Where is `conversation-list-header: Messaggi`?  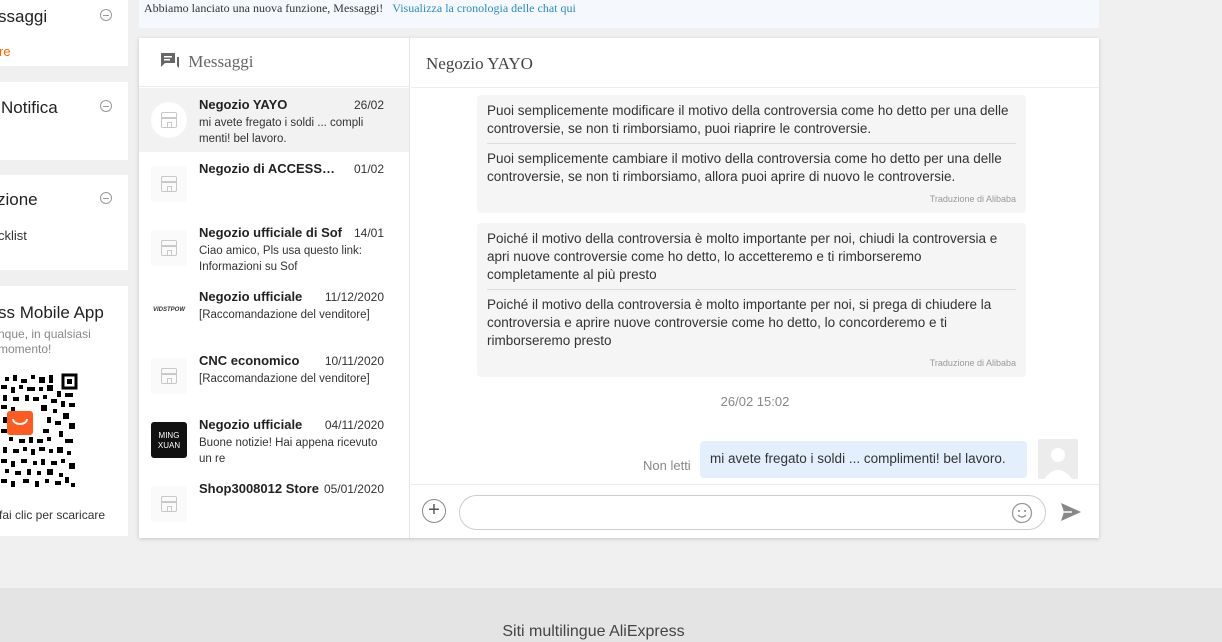
conversation-list-header: Messaggi is located at coordinates (274, 62).